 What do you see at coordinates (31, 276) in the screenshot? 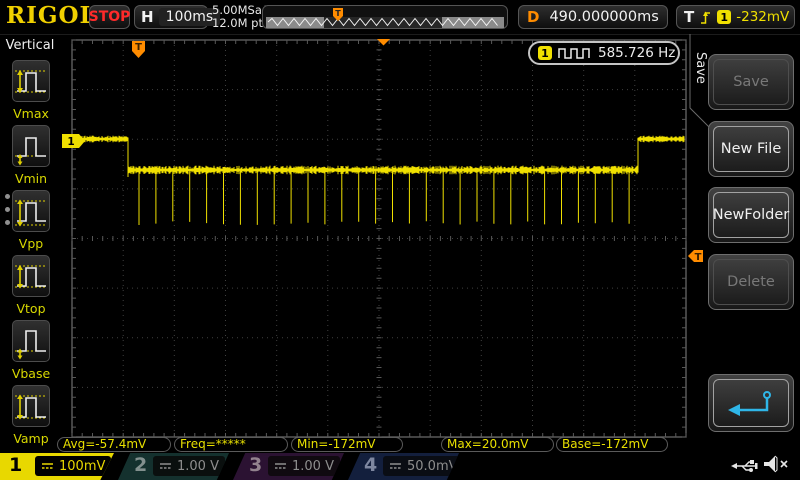
I see `vtop-icon` at bounding box center [31, 276].